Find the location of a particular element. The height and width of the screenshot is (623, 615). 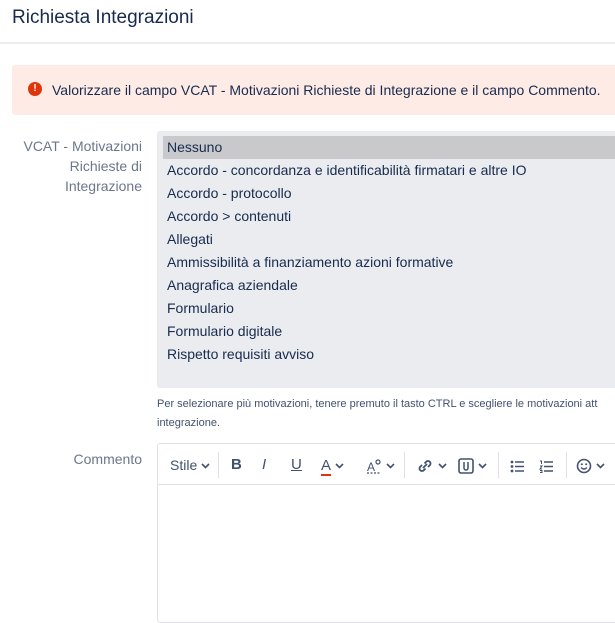

attachment-button is located at coordinates (472, 465).